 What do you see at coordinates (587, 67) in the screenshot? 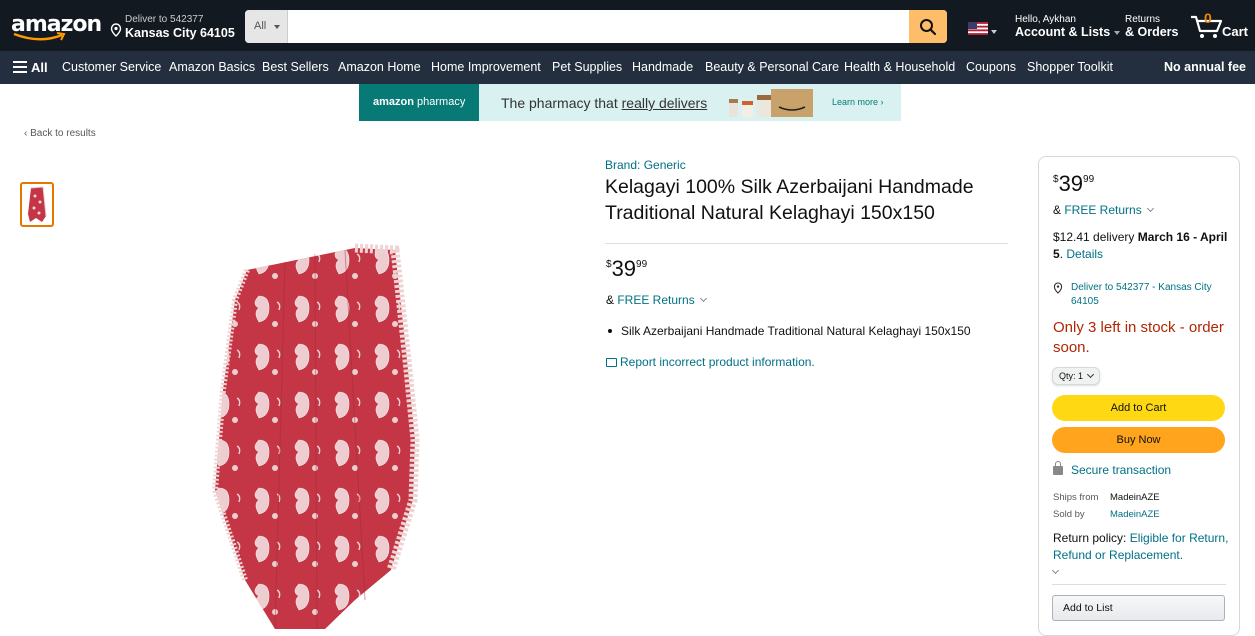
I see `nav-item-pet-supplies: Pet Supplies` at bounding box center [587, 67].